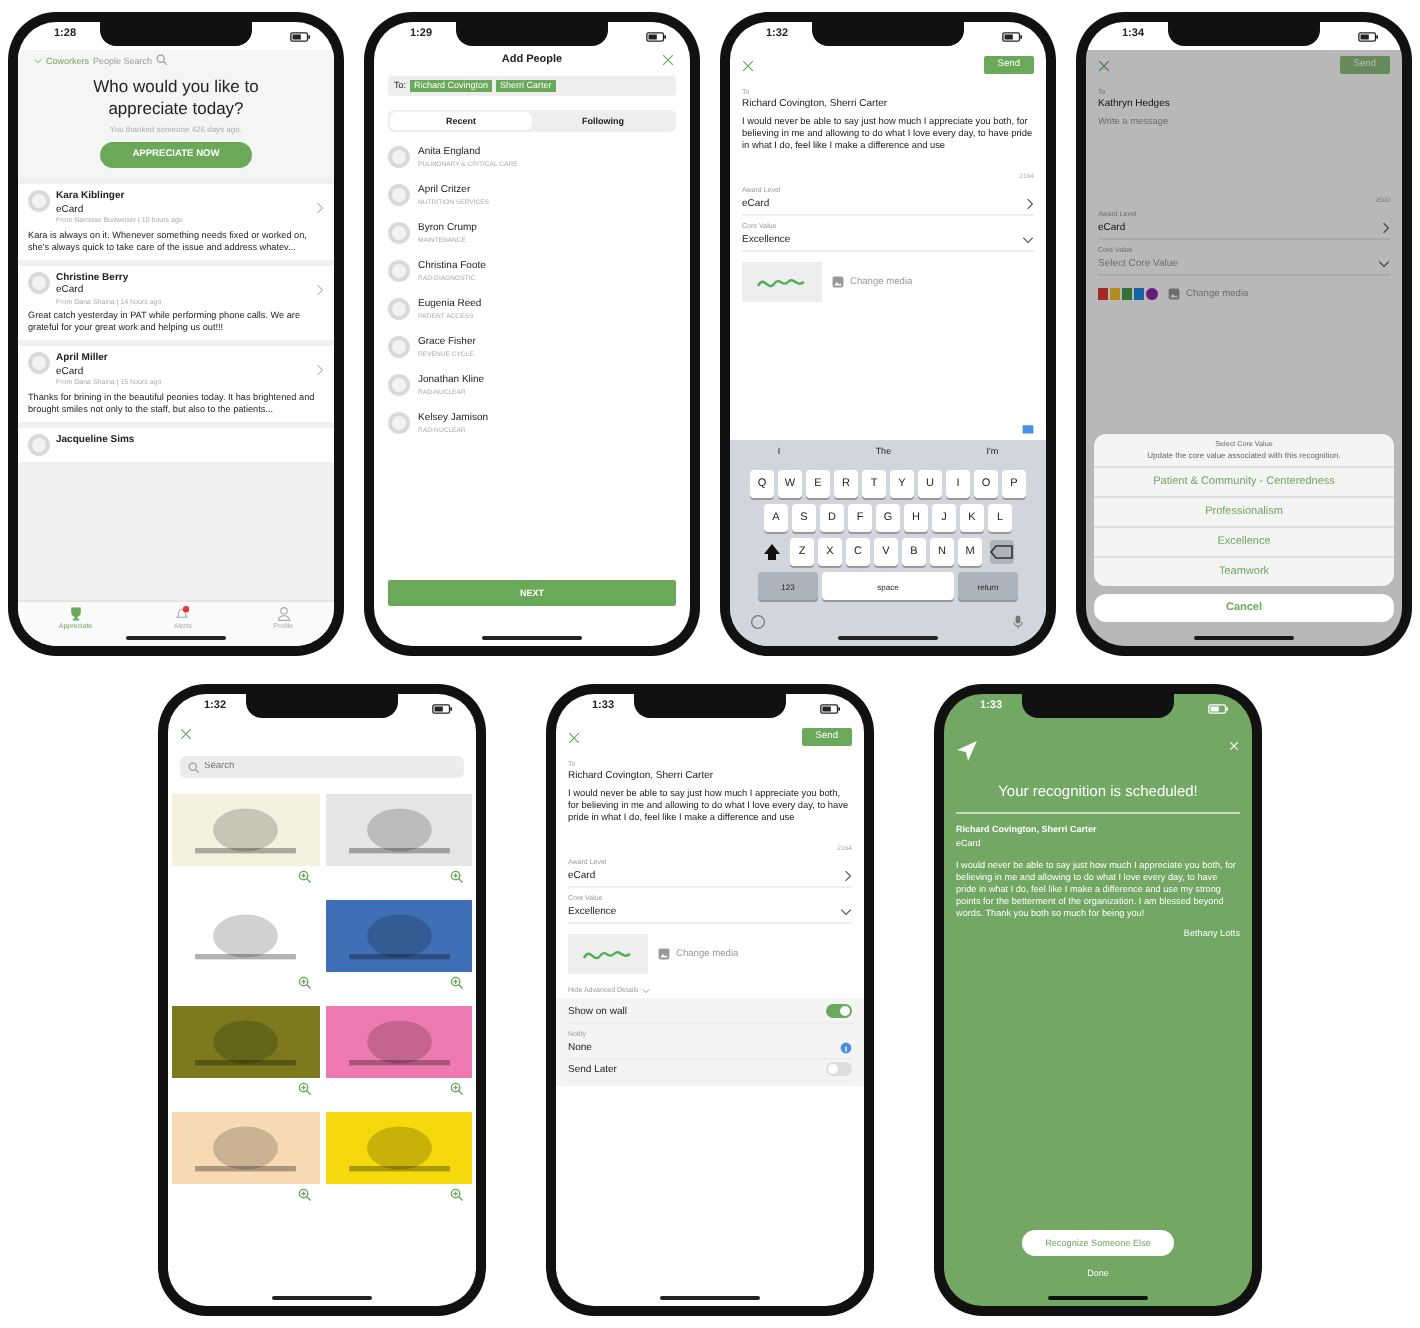  I want to click on microphone-icon, so click(1018, 622).